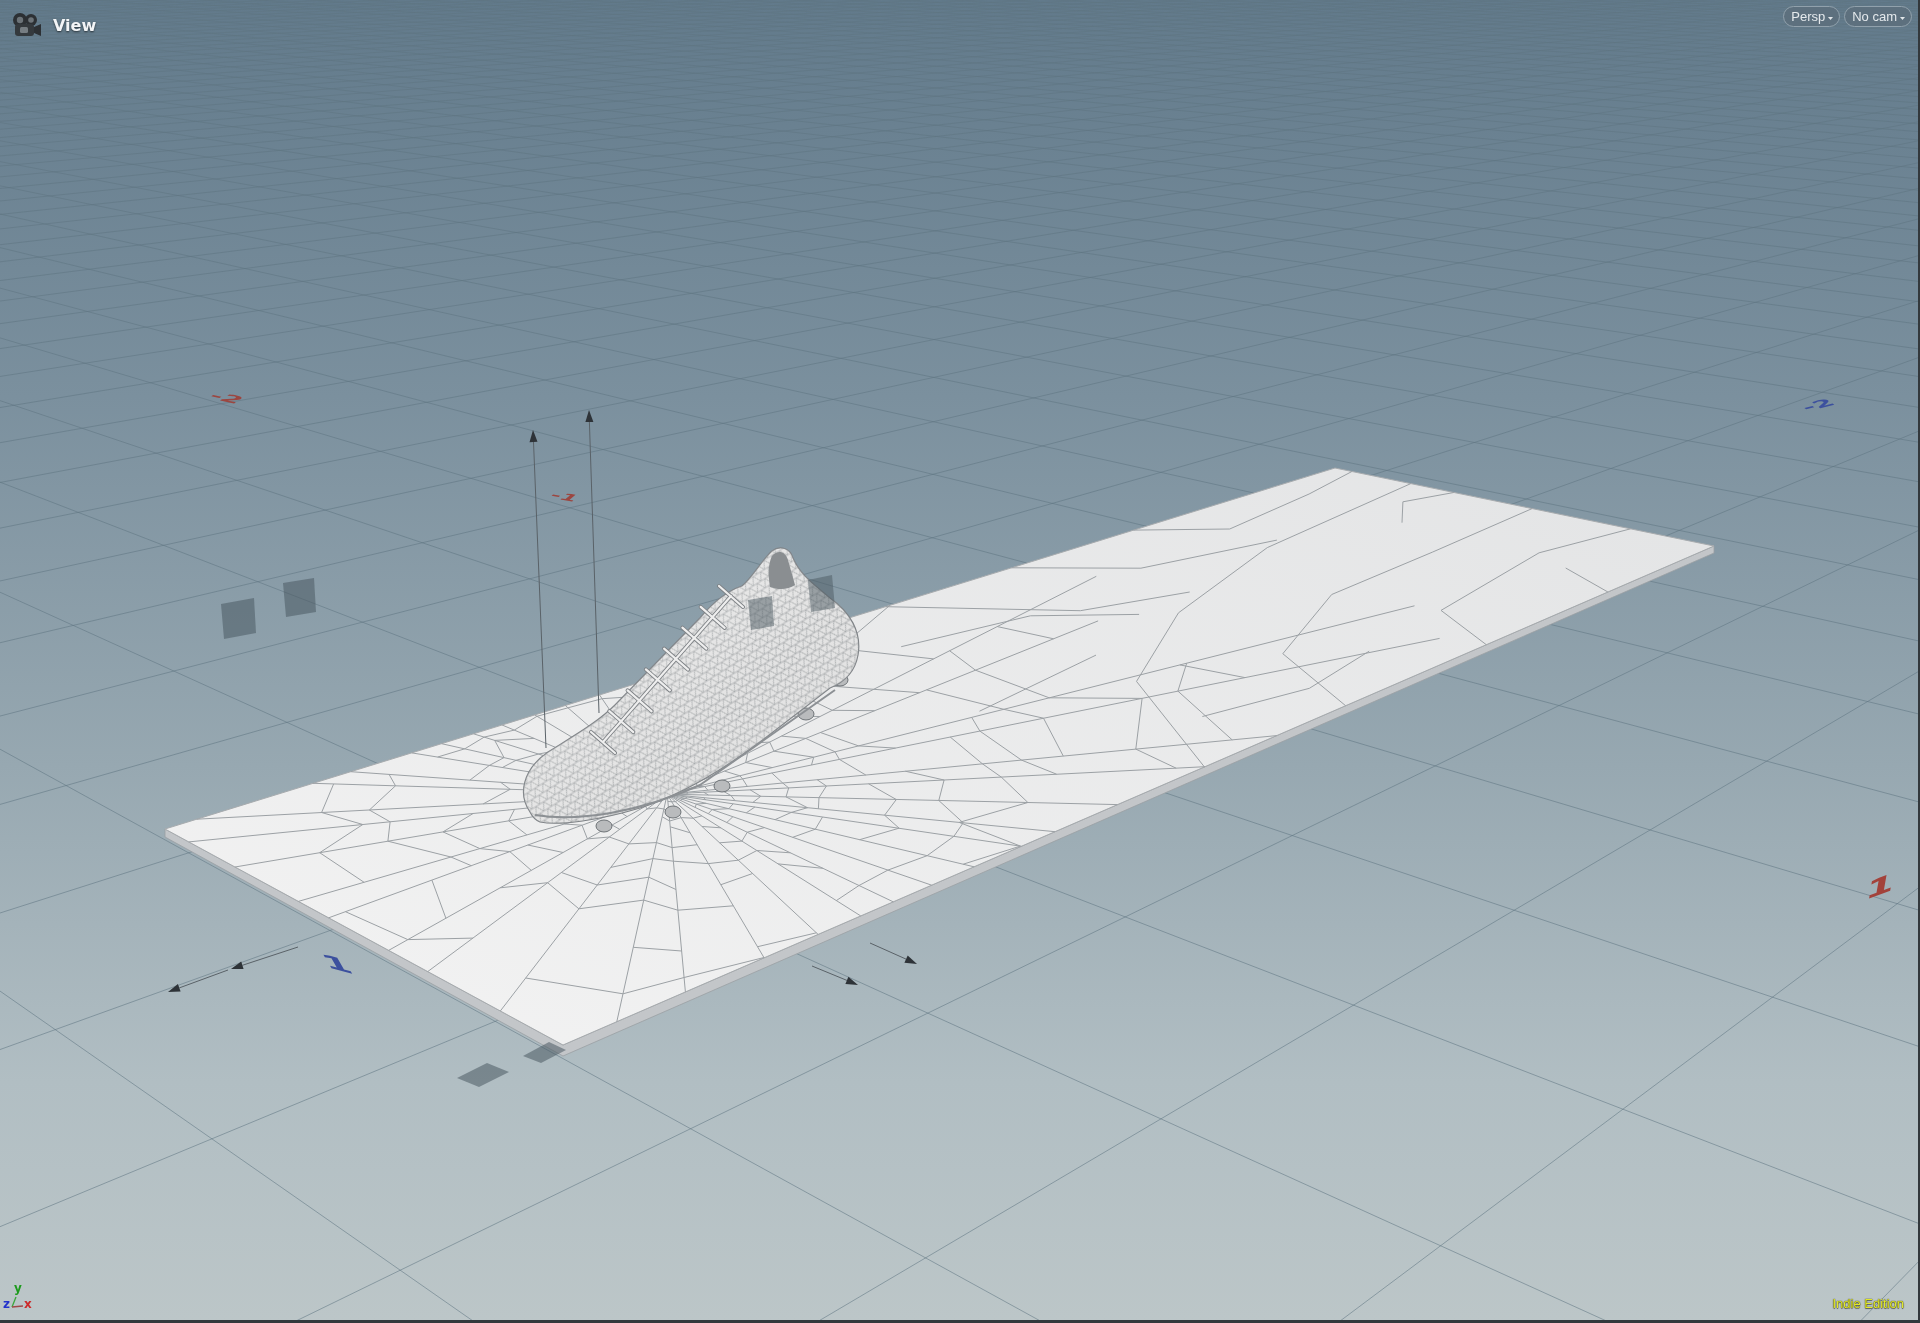 The width and height of the screenshot is (1920, 1323). What do you see at coordinates (564, 497) in the screenshot?
I see `grid-label: -1` at bounding box center [564, 497].